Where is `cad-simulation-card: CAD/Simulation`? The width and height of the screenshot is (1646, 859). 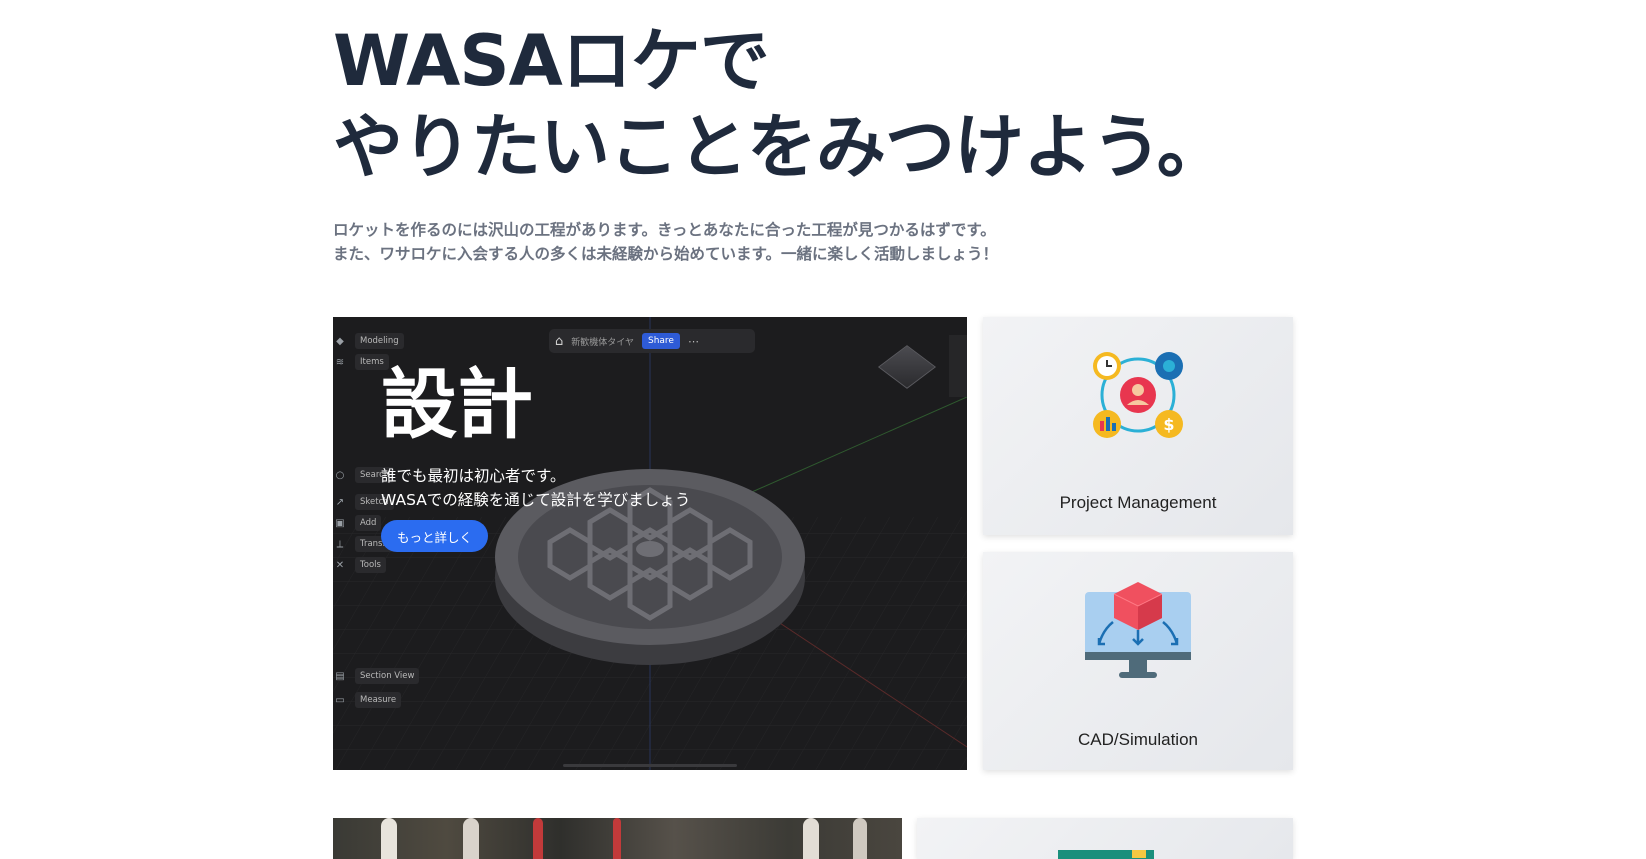 cad-simulation-card: CAD/Simulation is located at coordinates (1138, 661).